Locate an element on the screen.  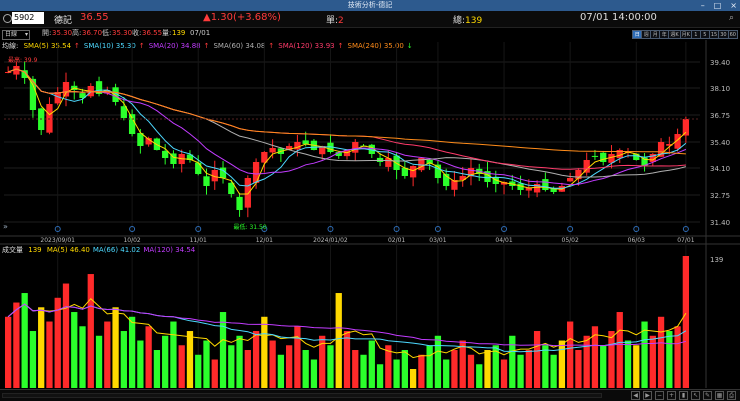
expand-icon: » is located at coordinates (5, 226).